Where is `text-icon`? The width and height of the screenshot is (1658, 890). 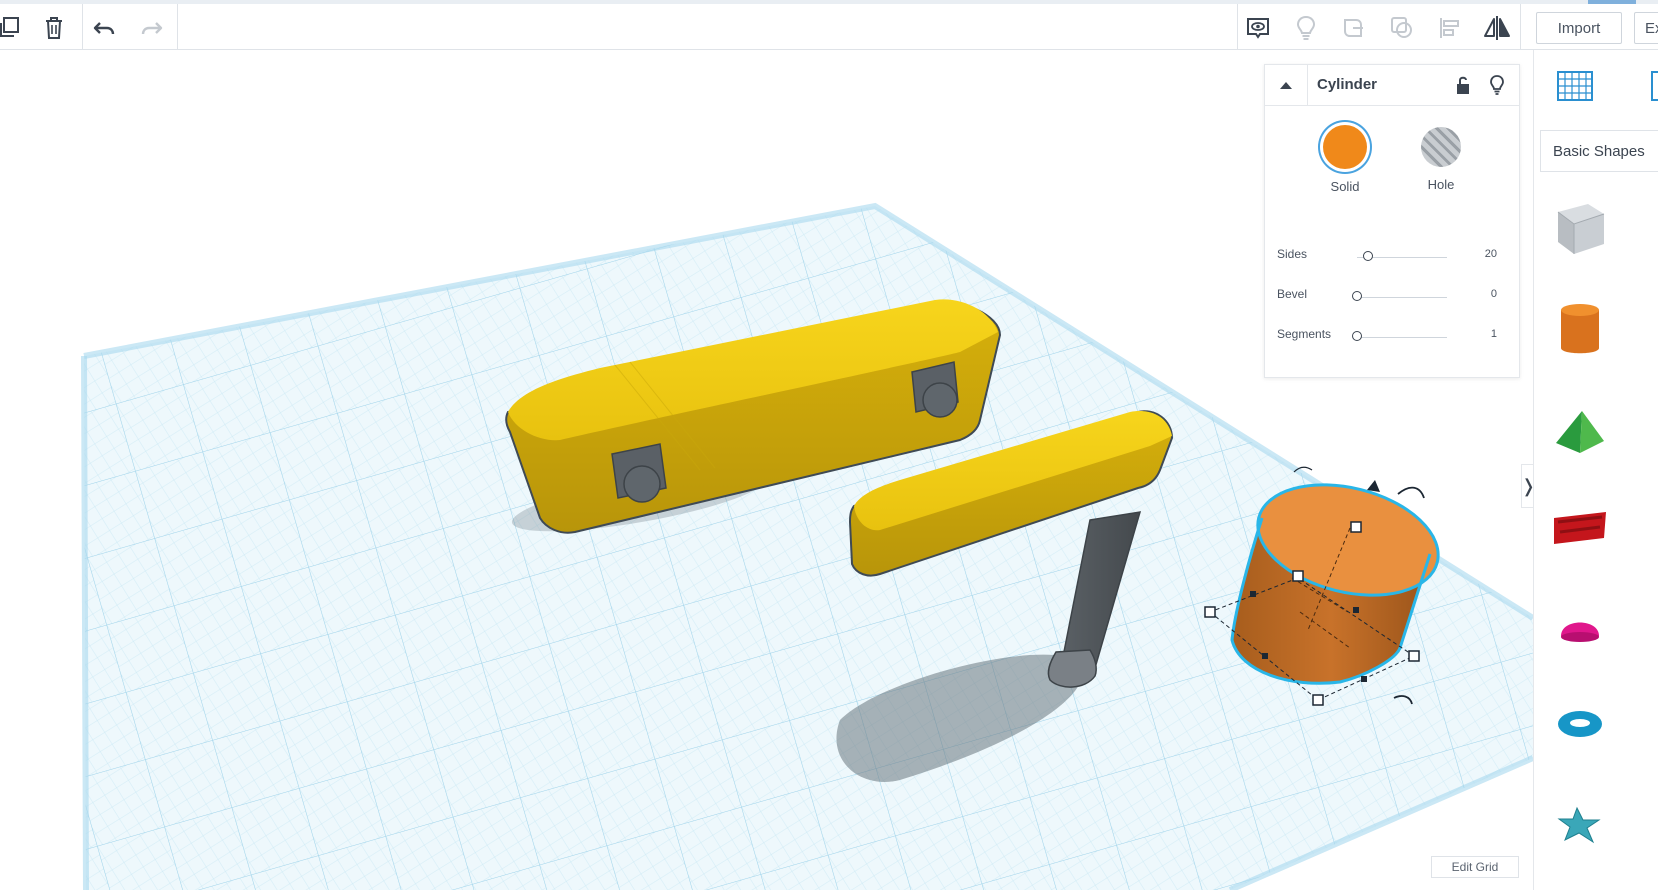
text-icon is located at coordinates (1580, 528).